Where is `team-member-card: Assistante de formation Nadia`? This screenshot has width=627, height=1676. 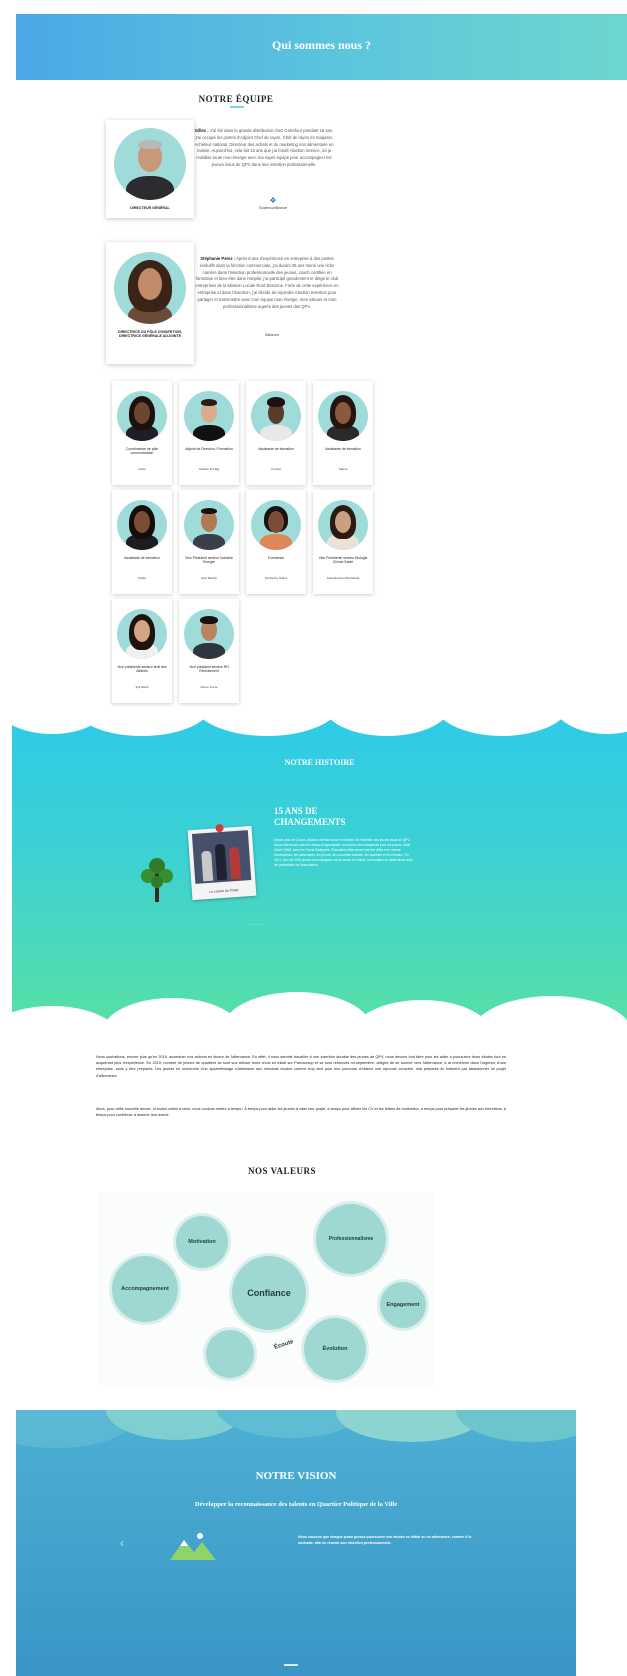 team-member-card: Assistante de formation Nadia is located at coordinates (142, 542).